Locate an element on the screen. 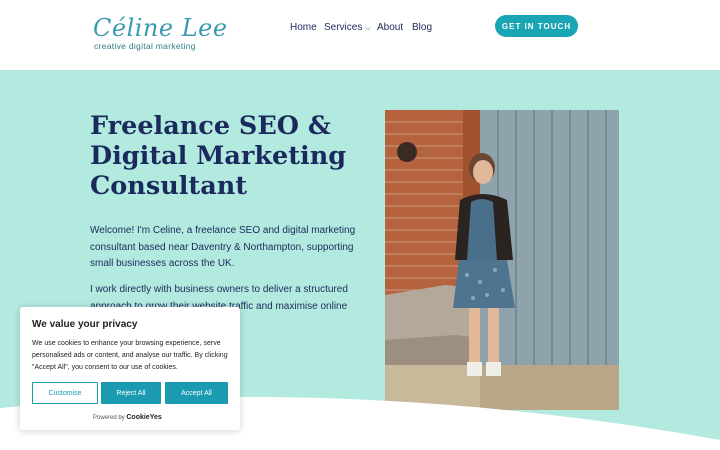 The width and height of the screenshot is (720, 450). accept-all-button: Accept All is located at coordinates (196, 393).